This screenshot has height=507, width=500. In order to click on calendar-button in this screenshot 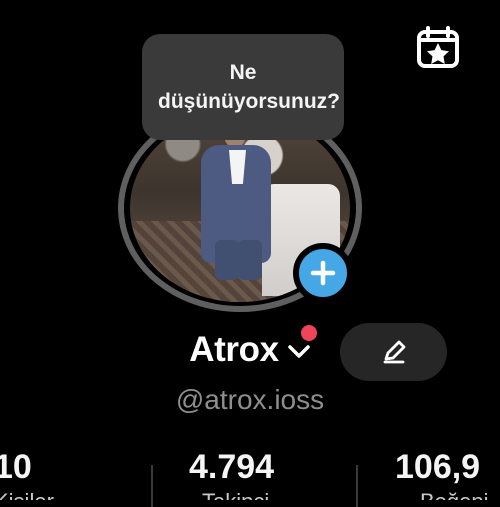, I will do `click(438, 48)`.